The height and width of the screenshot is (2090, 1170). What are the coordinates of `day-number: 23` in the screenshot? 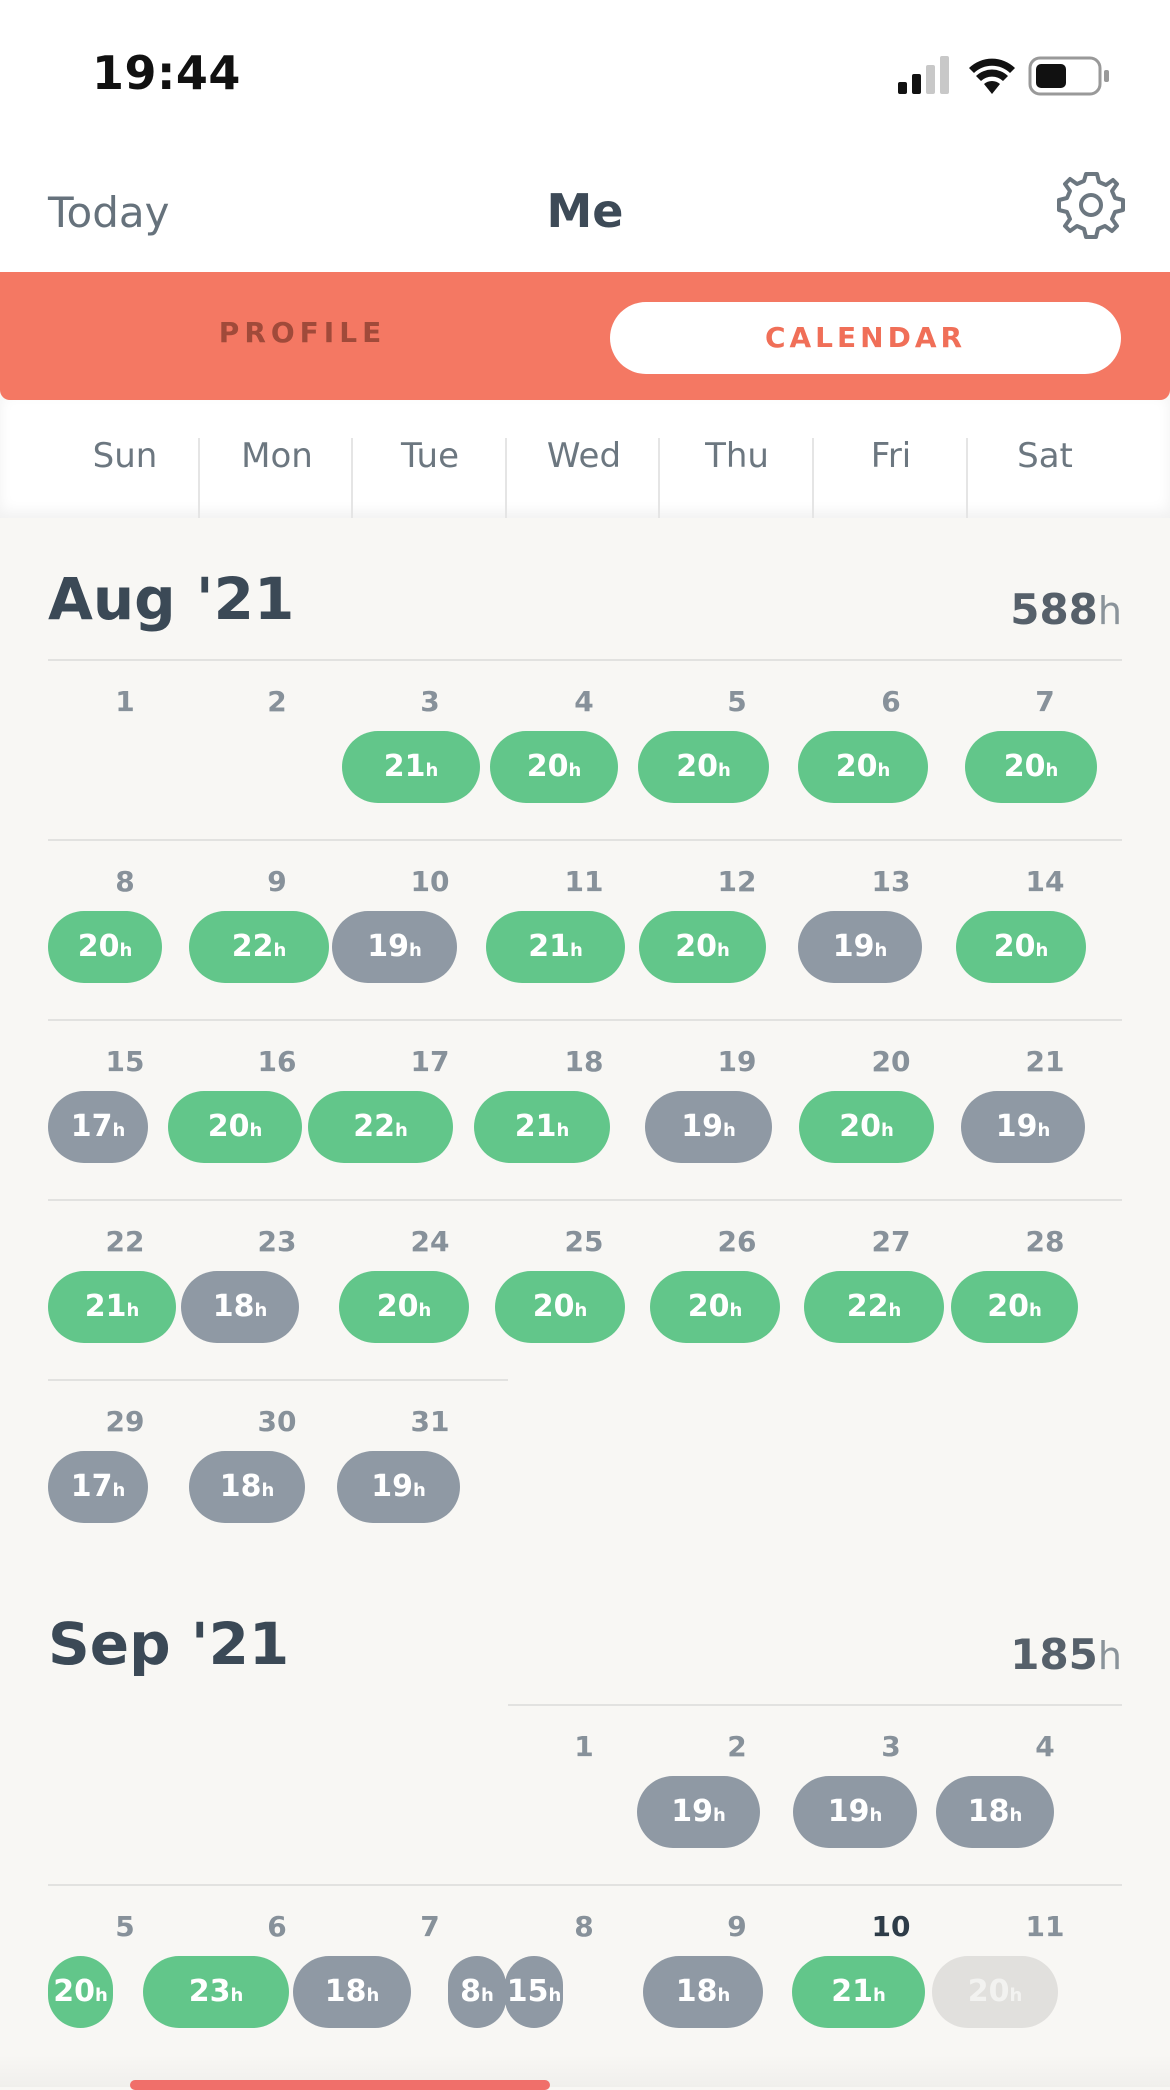 It's located at (277, 1241).